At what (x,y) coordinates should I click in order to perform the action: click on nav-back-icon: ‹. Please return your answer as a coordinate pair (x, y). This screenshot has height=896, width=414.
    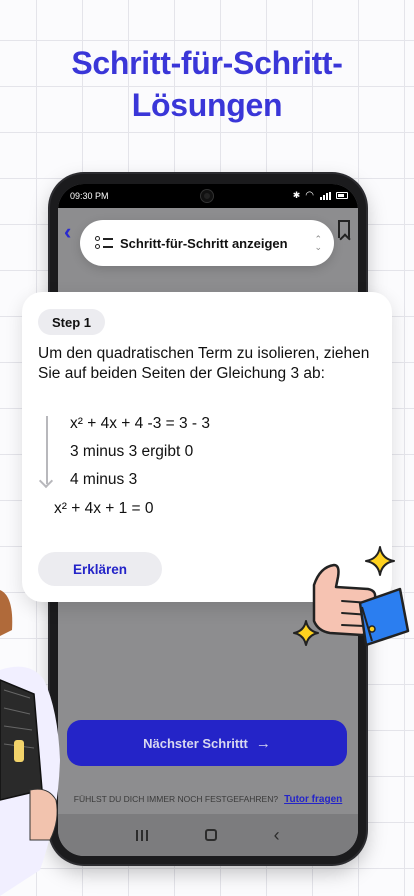
    Looking at the image, I should click on (277, 835).